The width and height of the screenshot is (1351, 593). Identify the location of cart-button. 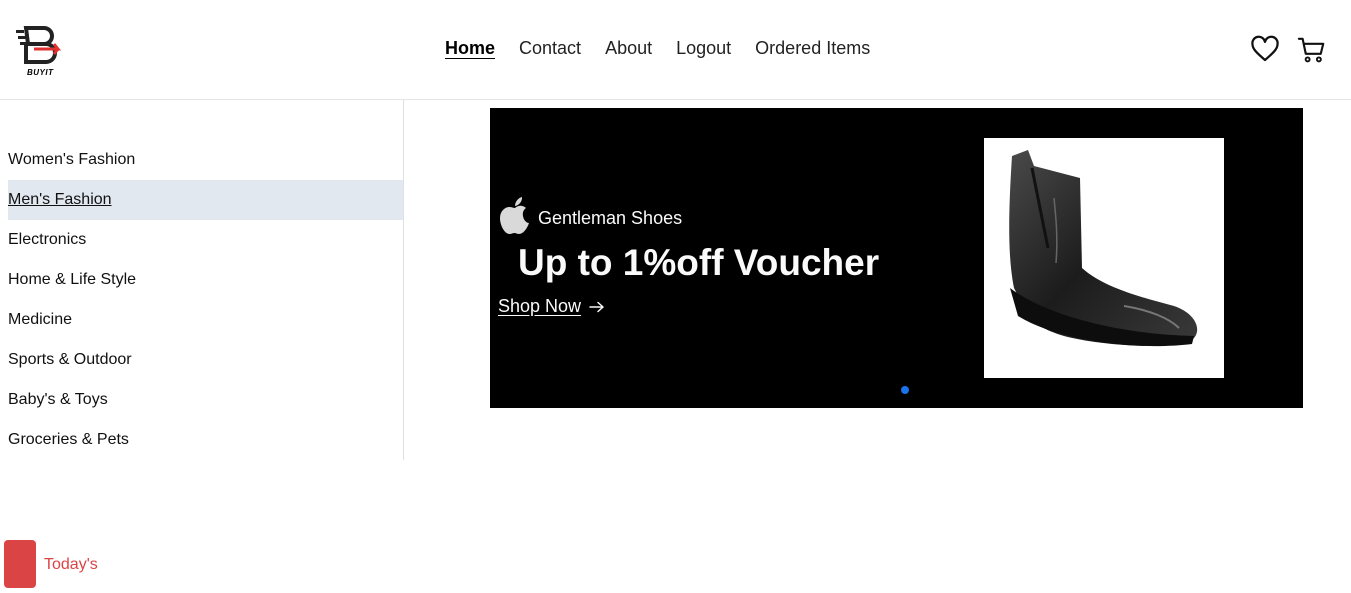
(1312, 50).